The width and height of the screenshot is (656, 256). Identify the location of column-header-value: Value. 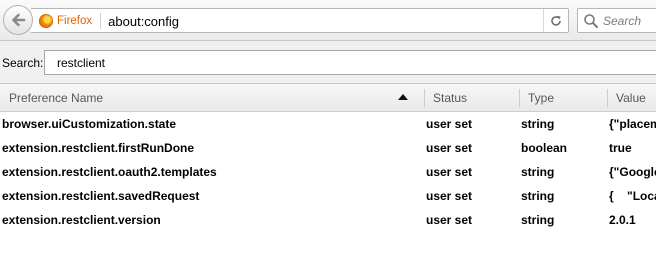
(631, 98).